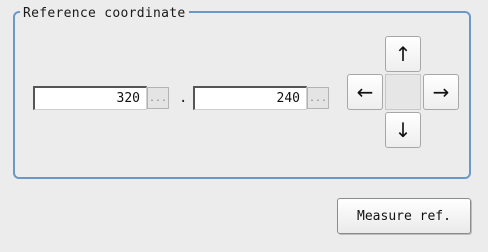 The height and width of the screenshot is (252, 488). What do you see at coordinates (288, 98) in the screenshot?
I see `y-coordinate-value: 240` at bounding box center [288, 98].